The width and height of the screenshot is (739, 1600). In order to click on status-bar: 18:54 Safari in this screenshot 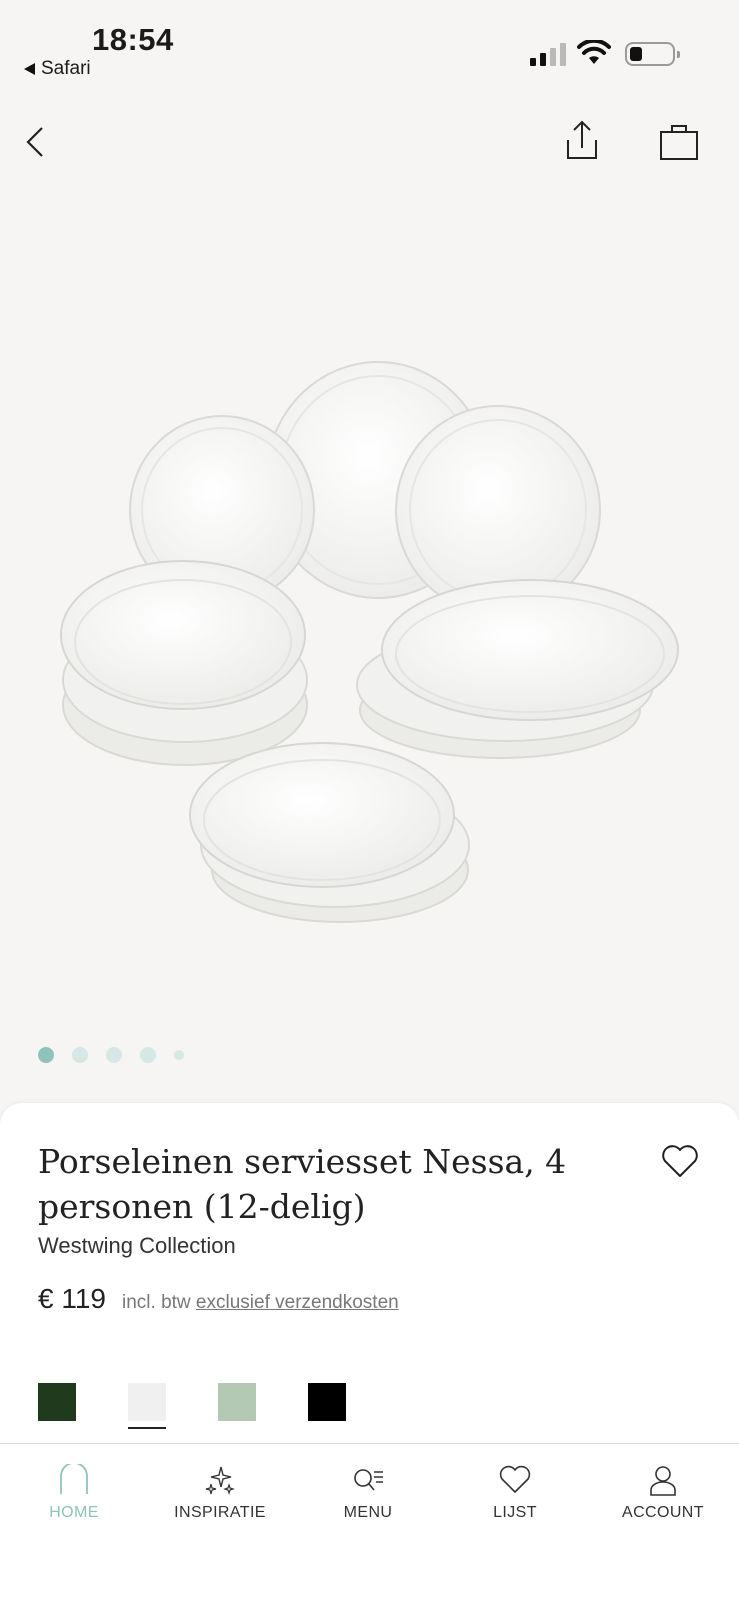, I will do `click(369, 45)`.